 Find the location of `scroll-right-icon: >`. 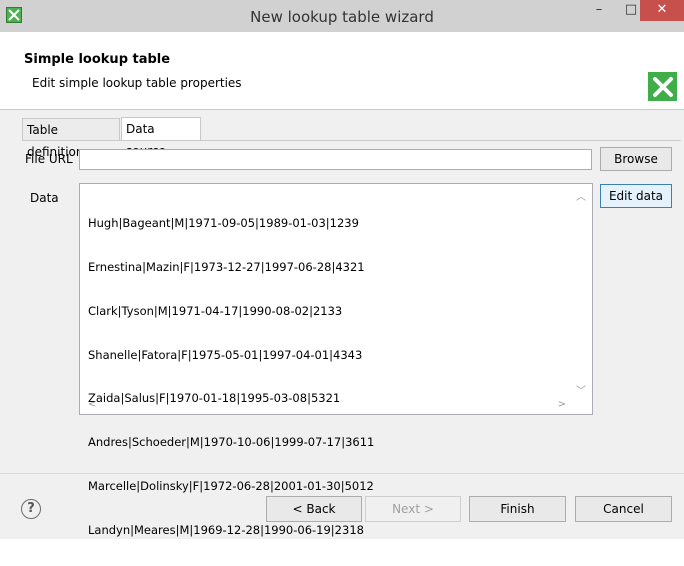

scroll-right-icon: > is located at coordinates (562, 404).